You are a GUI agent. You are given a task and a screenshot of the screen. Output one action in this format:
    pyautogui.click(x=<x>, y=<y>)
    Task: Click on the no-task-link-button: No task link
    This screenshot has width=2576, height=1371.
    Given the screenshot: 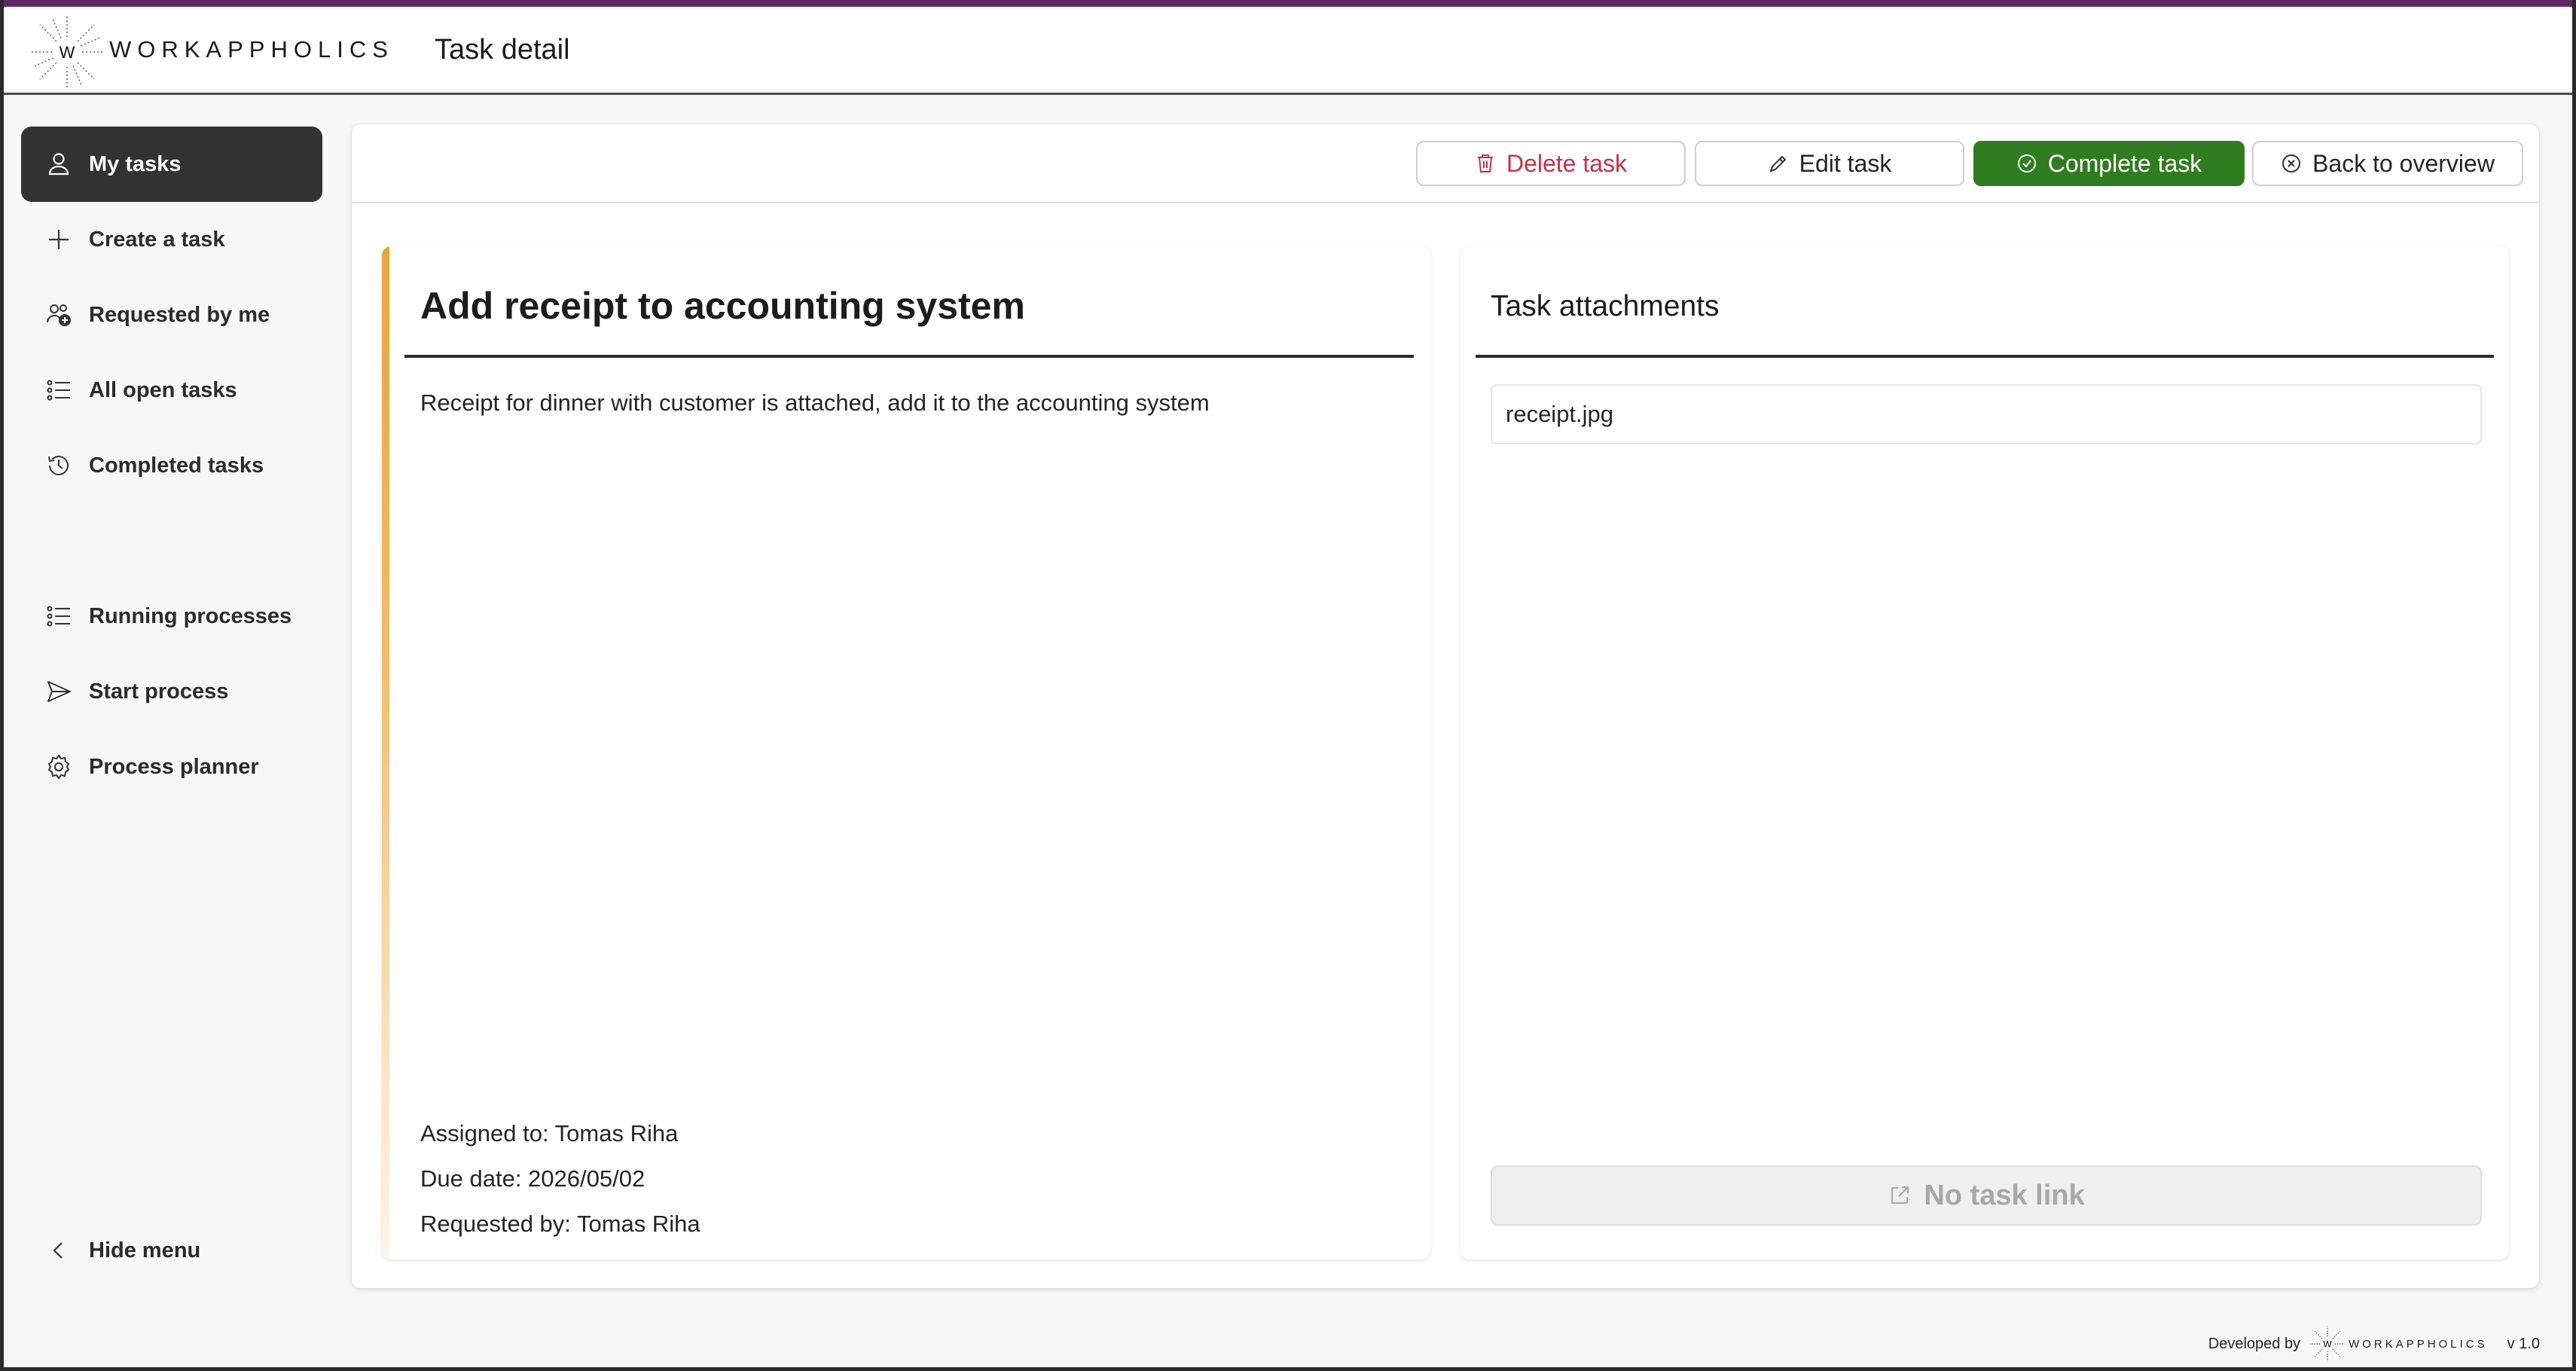 What is the action you would take?
    pyautogui.click(x=1987, y=1195)
    